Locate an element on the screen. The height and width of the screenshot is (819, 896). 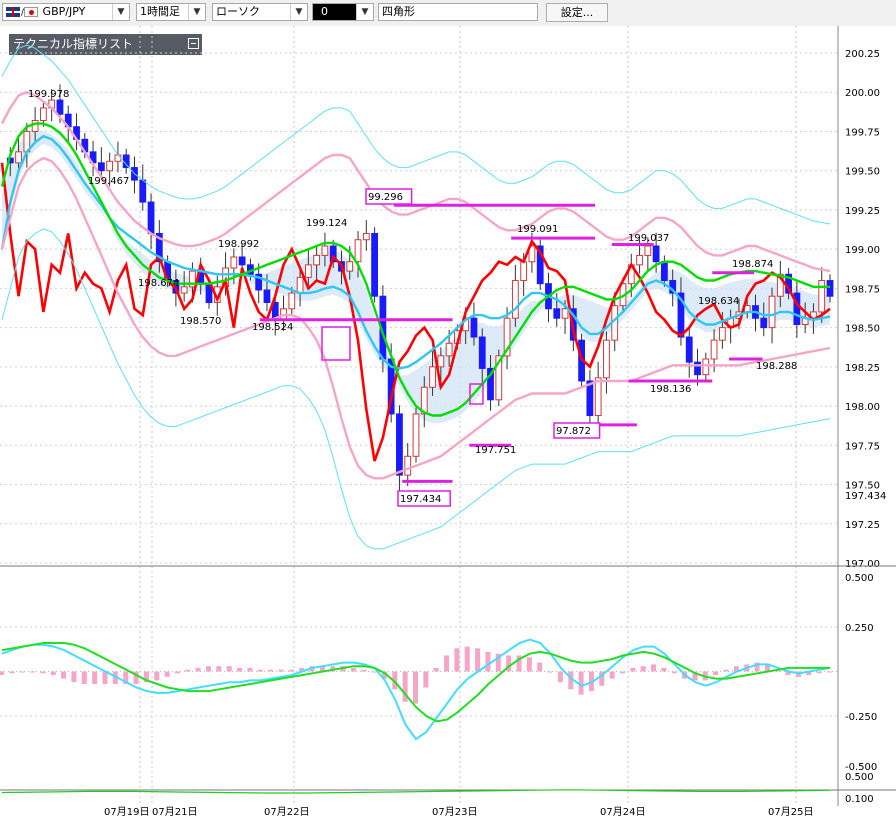
price-label: 198.634 is located at coordinates (718, 301).